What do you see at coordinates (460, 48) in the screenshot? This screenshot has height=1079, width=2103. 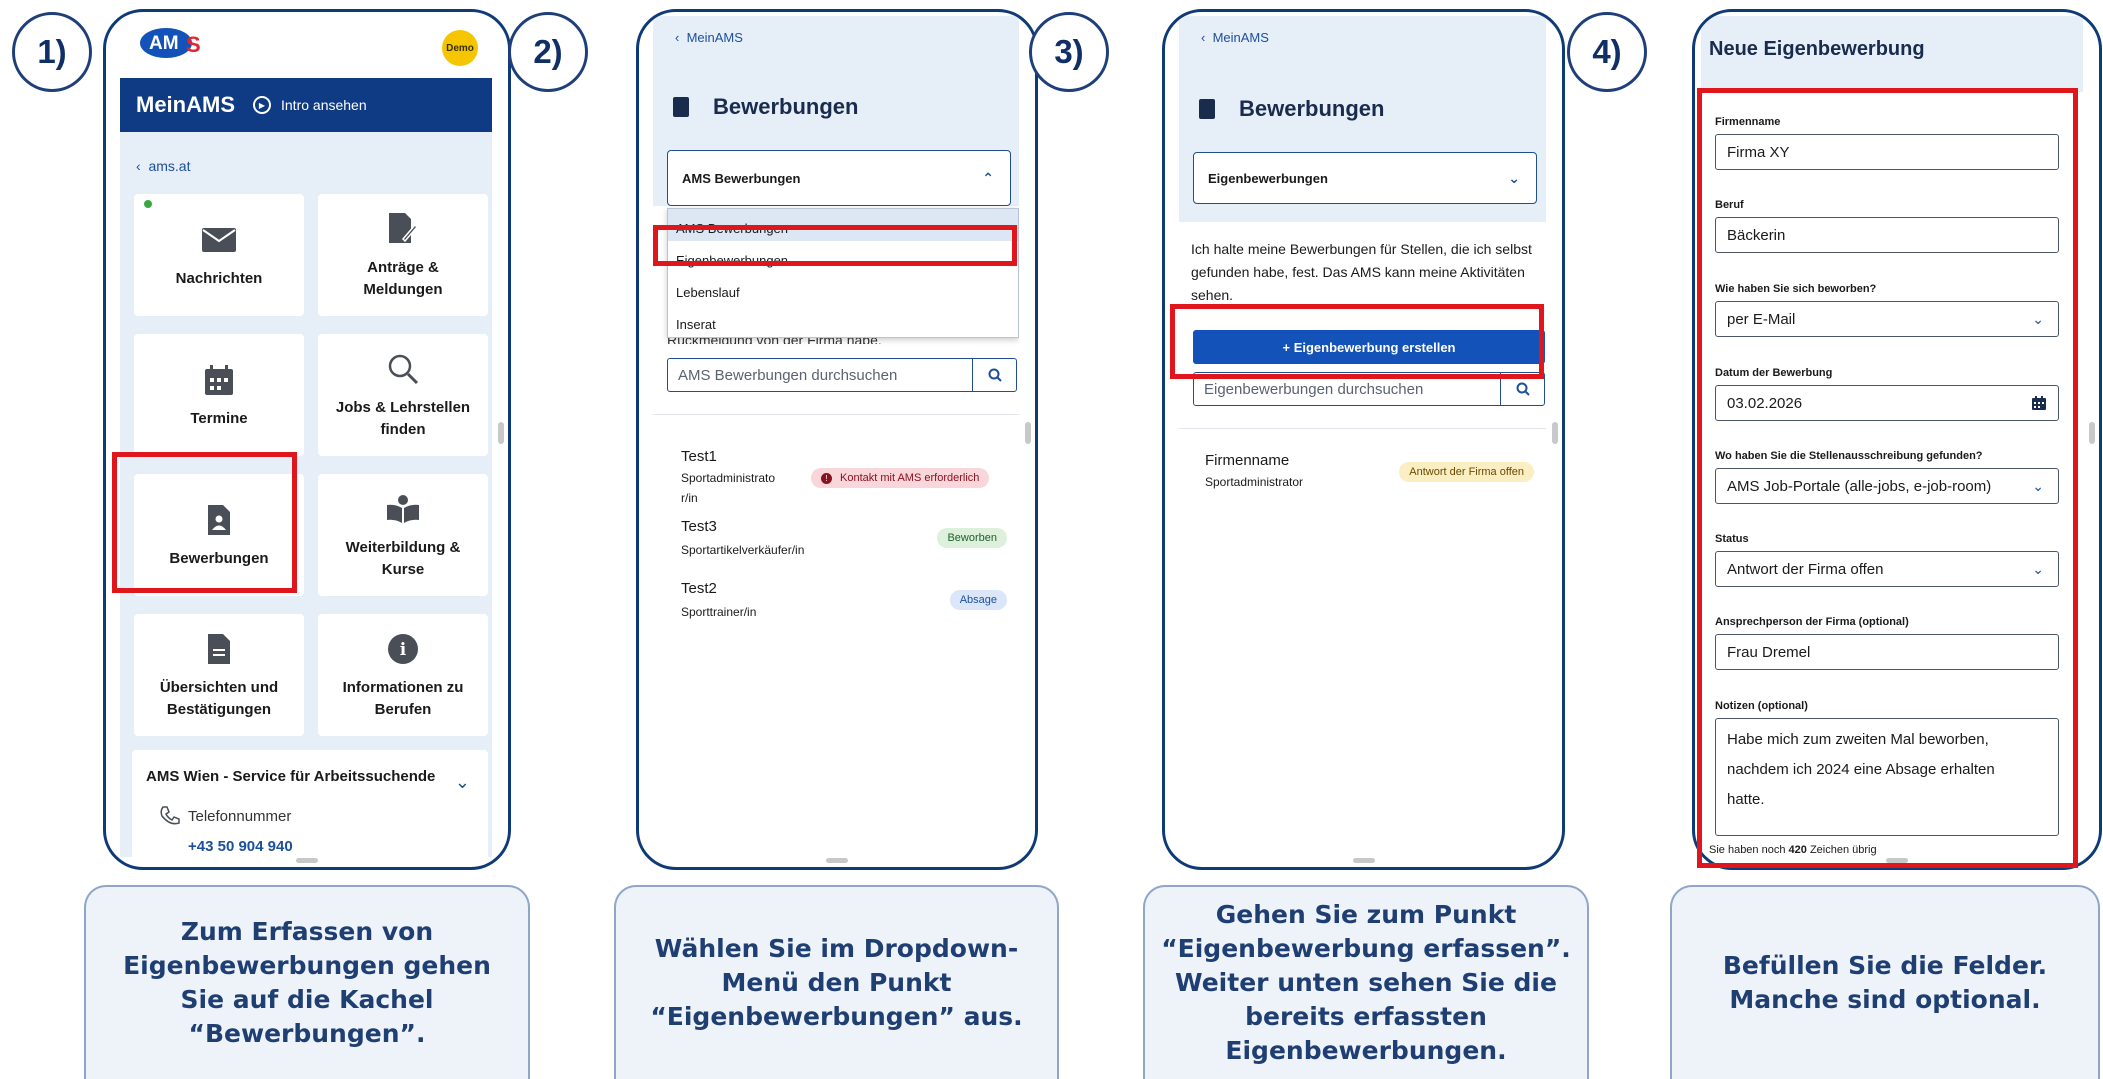 I see `demo-avatar: Demo` at bounding box center [460, 48].